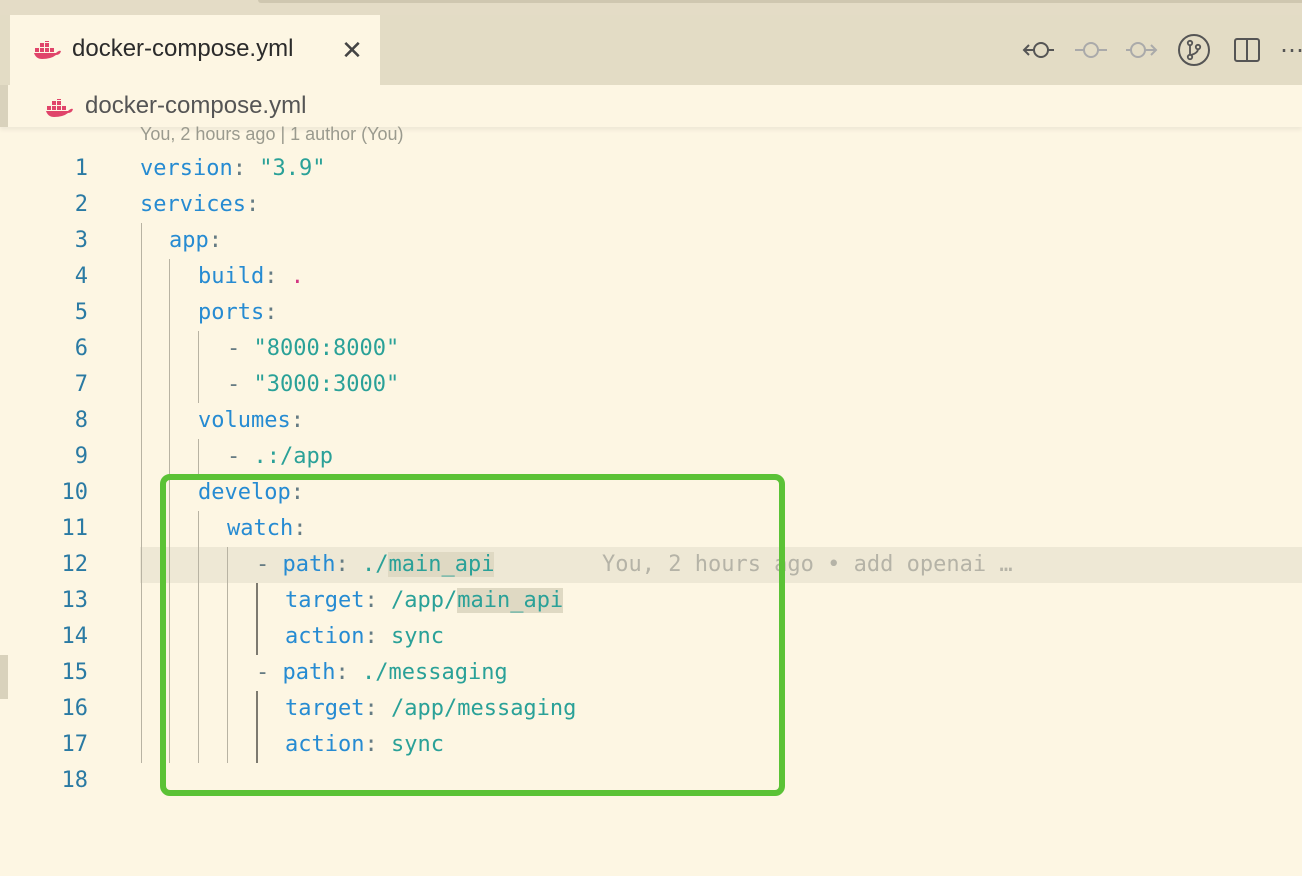 This screenshot has height=876, width=1302. Describe the element at coordinates (81, 240) in the screenshot. I see `line-number: 3` at that location.